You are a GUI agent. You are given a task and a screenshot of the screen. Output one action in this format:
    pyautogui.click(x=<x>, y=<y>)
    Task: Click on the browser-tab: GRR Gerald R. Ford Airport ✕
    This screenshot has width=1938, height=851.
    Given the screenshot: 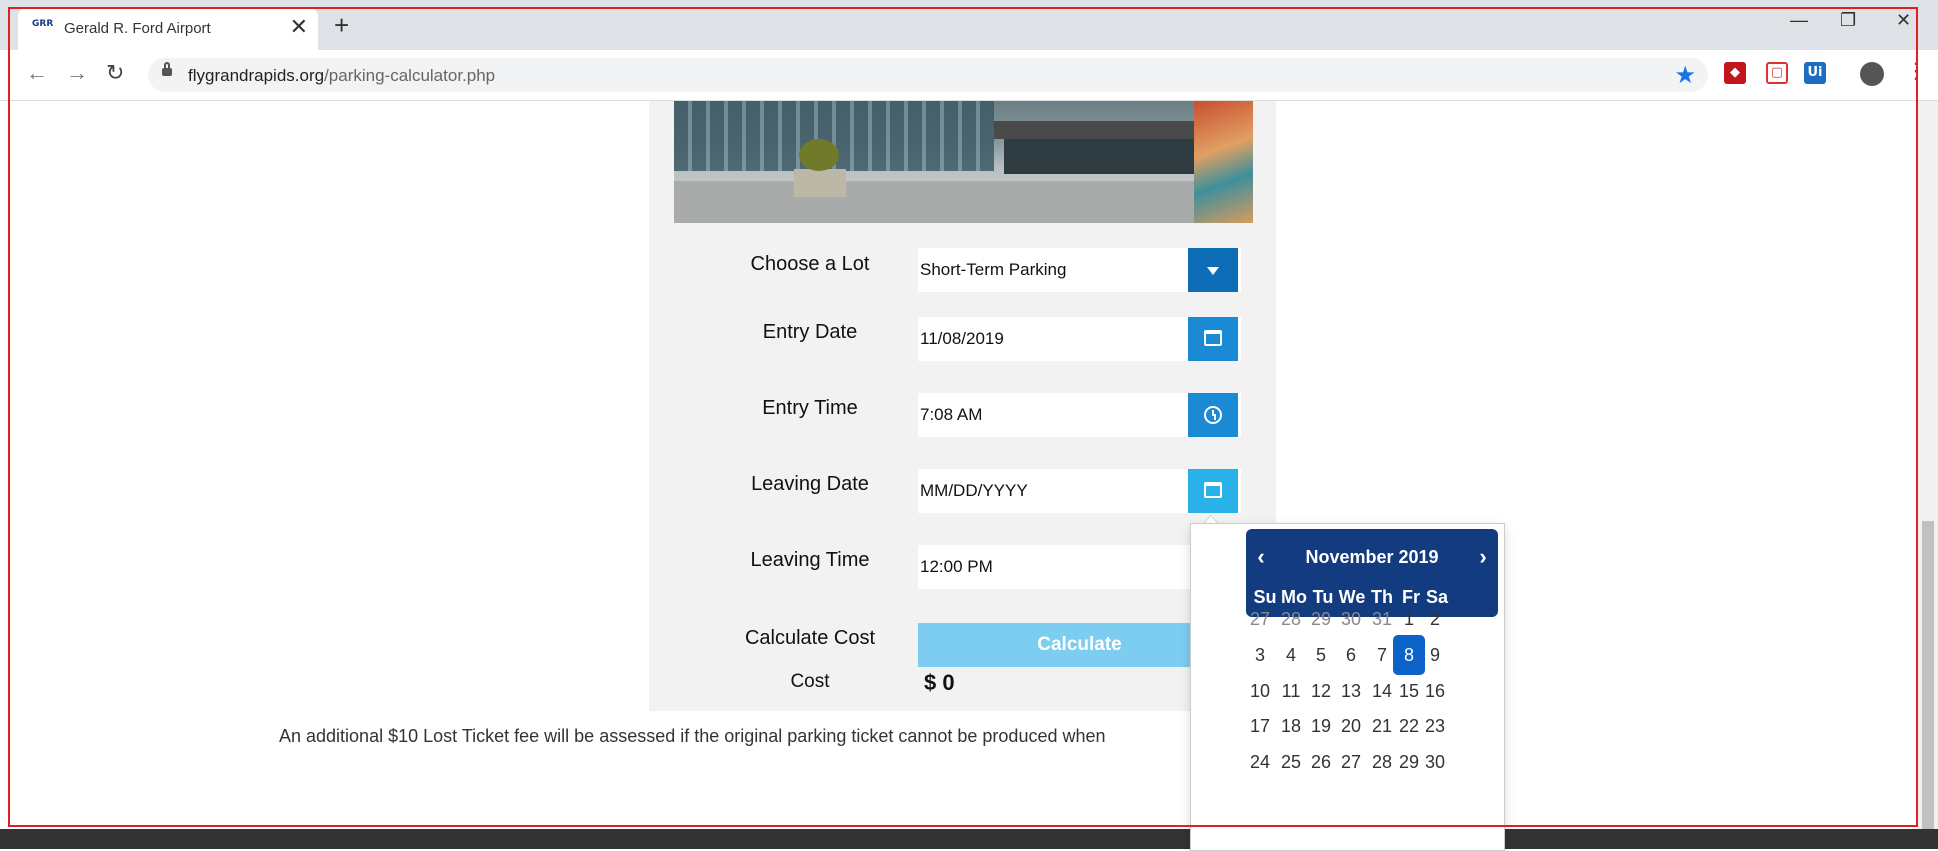 What is the action you would take?
    pyautogui.click(x=168, y=29)
    